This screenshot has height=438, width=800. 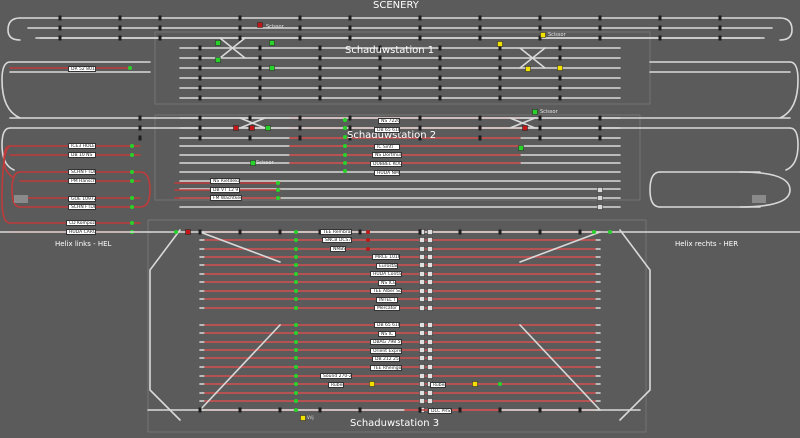 What do you see at coordinates (82, 155) in the screenshot?
I see `train-label: DB 10 NS` at bounding box center [82, 155].